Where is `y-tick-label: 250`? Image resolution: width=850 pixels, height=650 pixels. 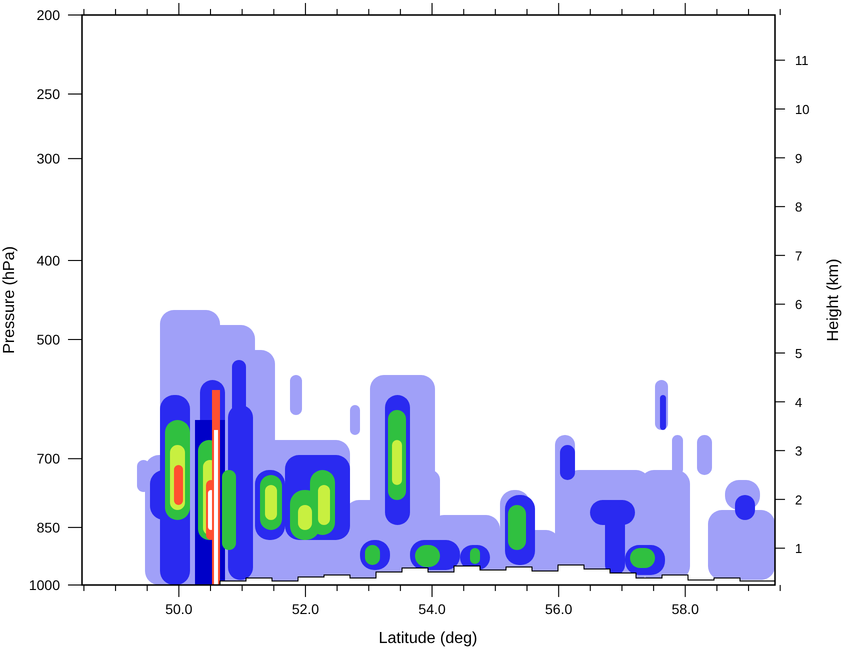 y-tick-label: 250 is located at coordinates (48, 94).